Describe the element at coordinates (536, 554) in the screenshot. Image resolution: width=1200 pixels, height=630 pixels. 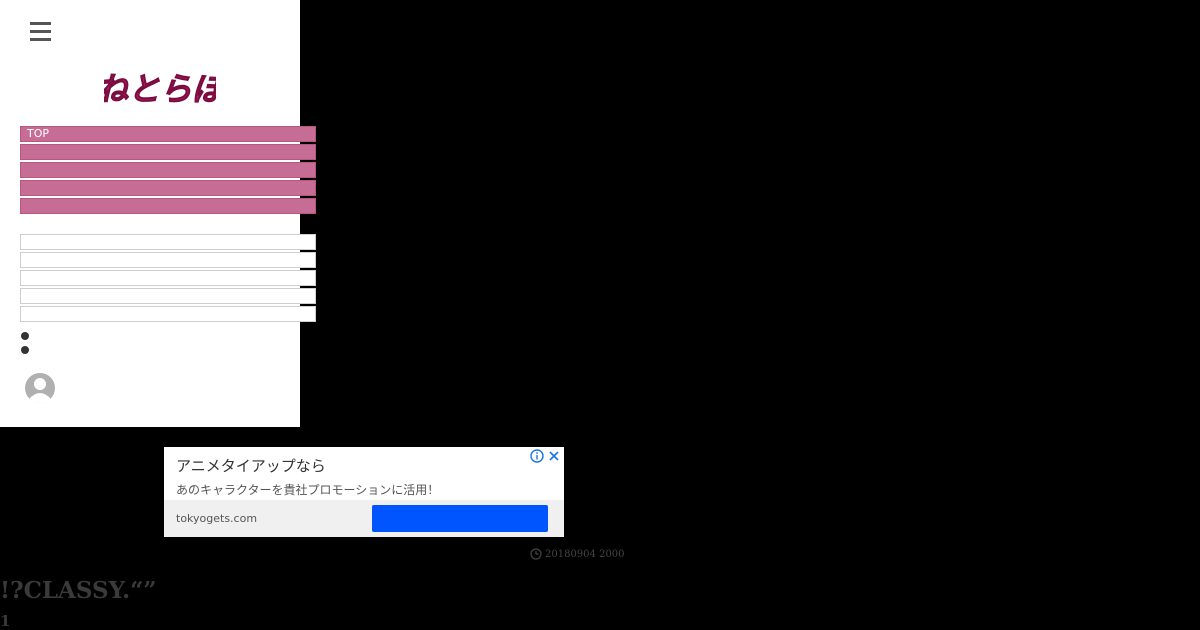
I see `clock-icon` at that location.